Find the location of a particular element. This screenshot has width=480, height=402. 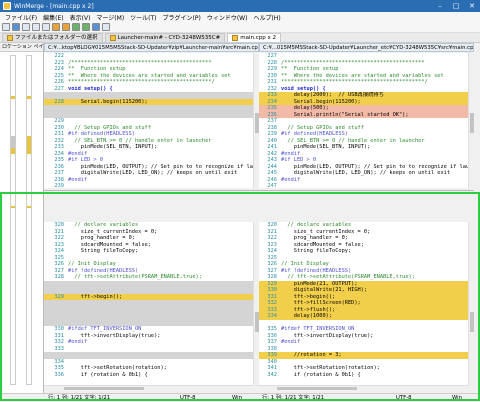

next-diff-icon is located at coordinates (66, 27).